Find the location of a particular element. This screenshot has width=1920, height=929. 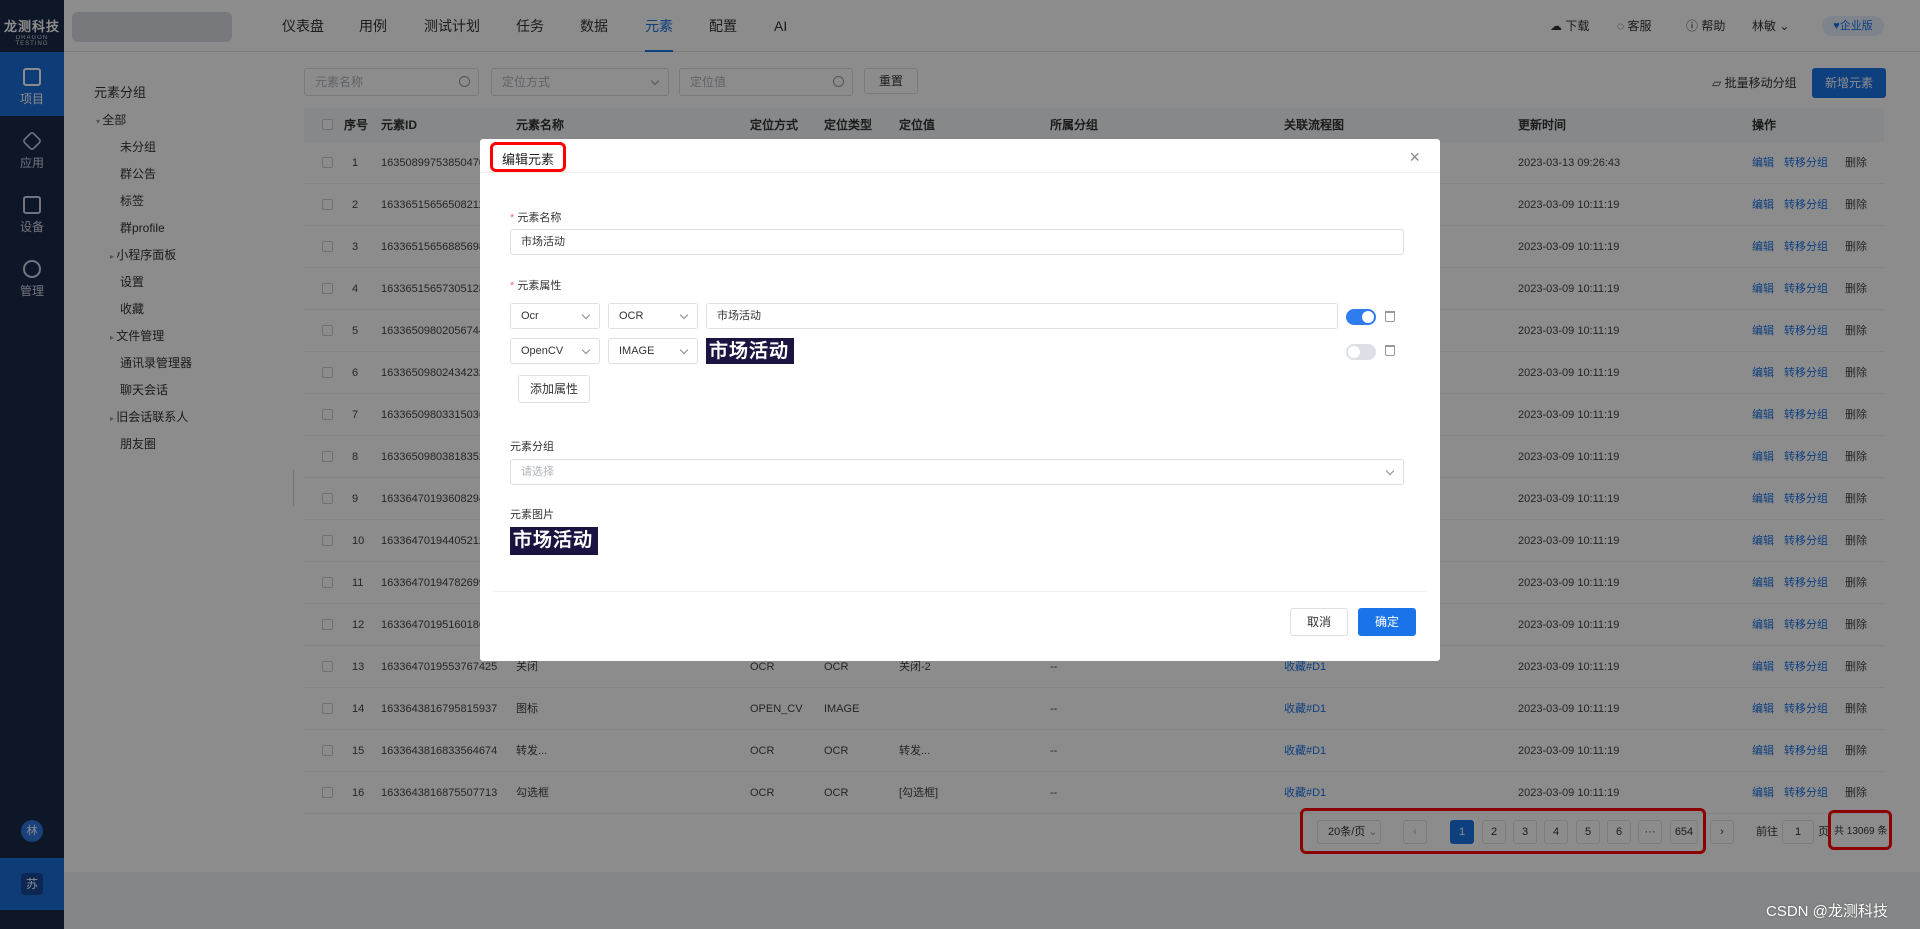

confirm-button: 确定 is located at coordinates (1387, 622).